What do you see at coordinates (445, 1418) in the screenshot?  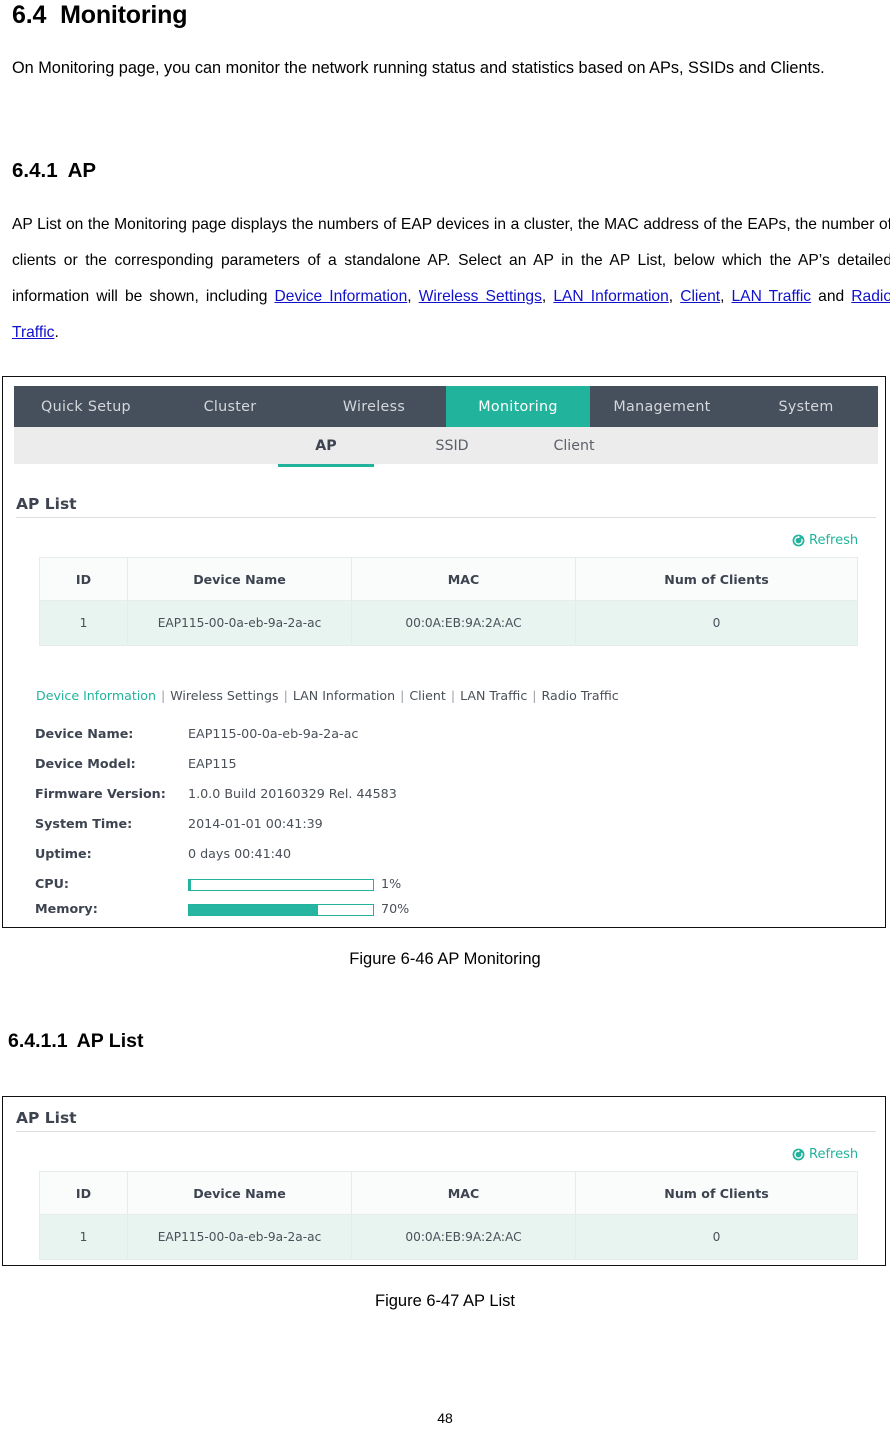 I see `page-number: 48` at bounding box center [445, 1418].